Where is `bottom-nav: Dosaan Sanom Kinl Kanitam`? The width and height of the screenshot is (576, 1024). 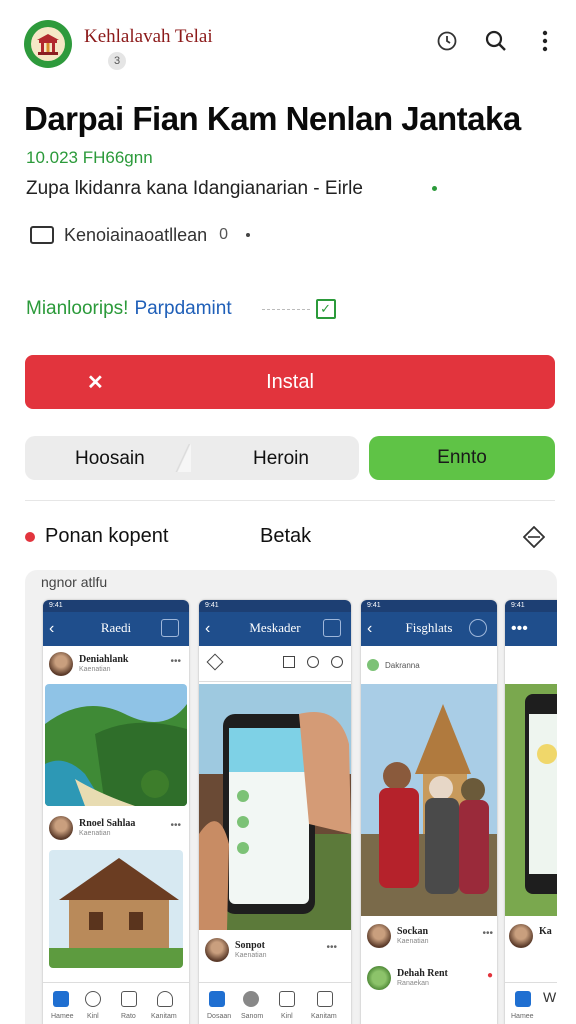 bottom-nav: Dosaan Sanom Kinl Kanitam is located at coordinates (275, 1003).